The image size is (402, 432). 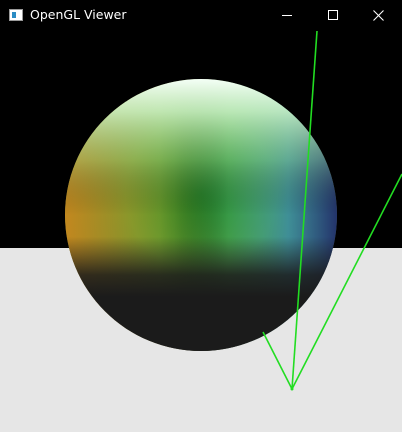 What do you see at coordinates (201, 15) in the screenshot?
I see `title-bar: OpenGL Viewer` at bounding box center [201, 15].